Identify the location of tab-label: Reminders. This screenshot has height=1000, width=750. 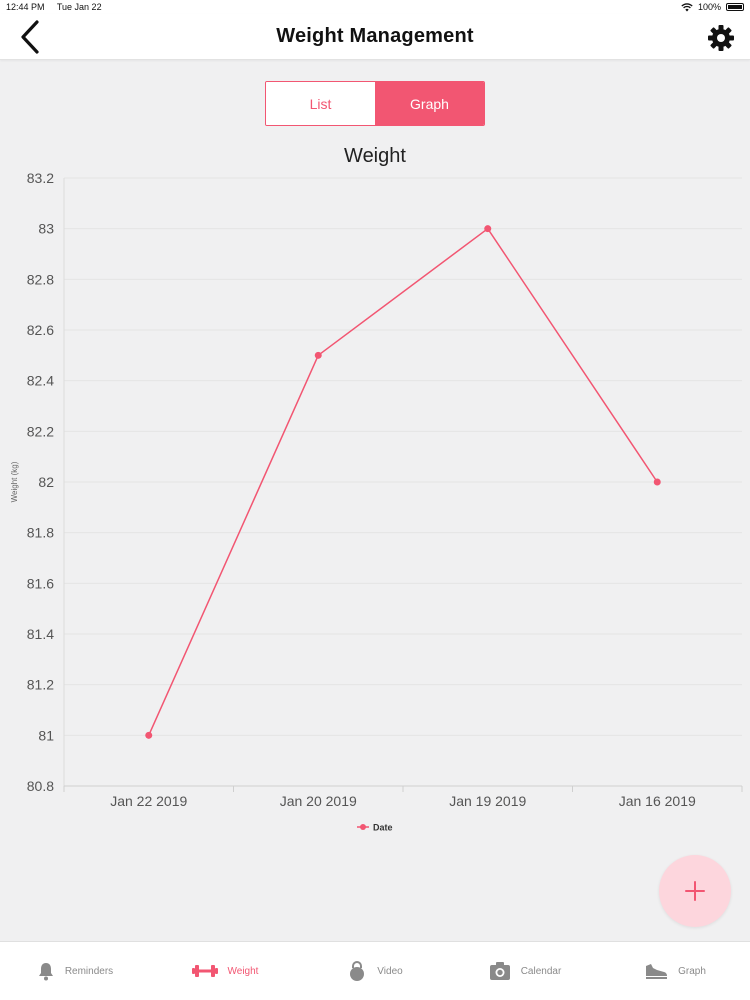
(89, 971).